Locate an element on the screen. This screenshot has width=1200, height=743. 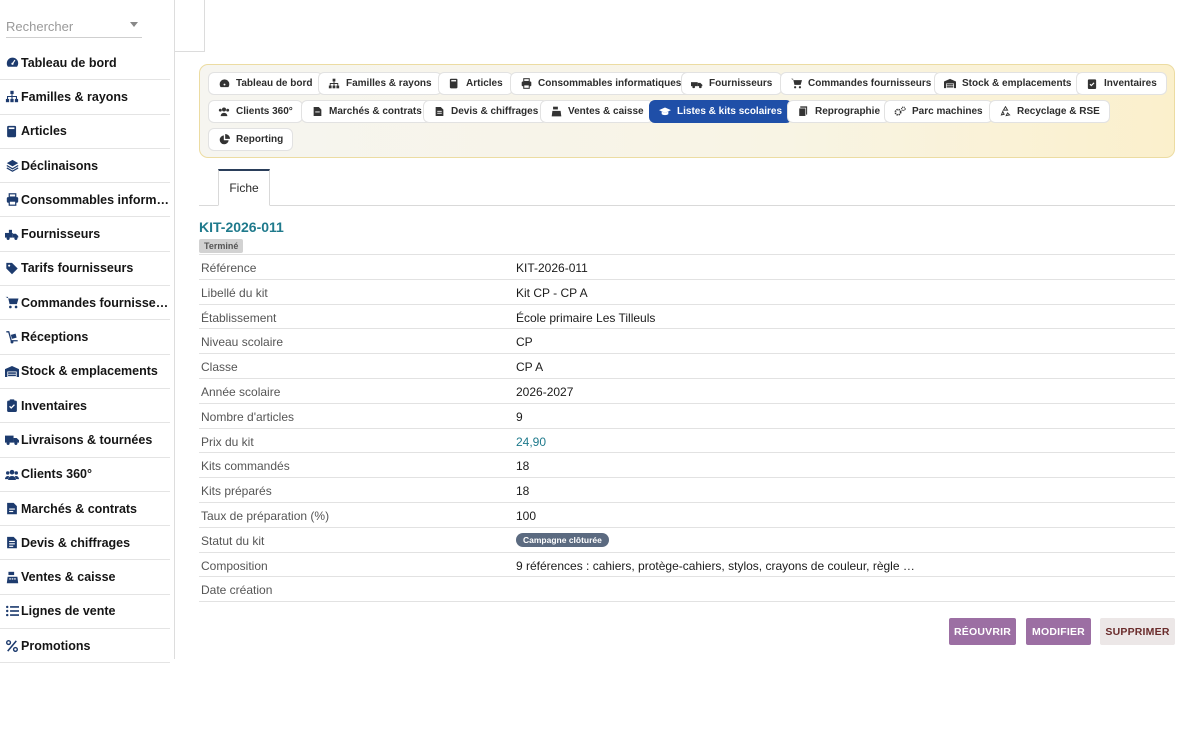
sidebar-item-label: Marchés & contrats is located at coordinates (79, 508).